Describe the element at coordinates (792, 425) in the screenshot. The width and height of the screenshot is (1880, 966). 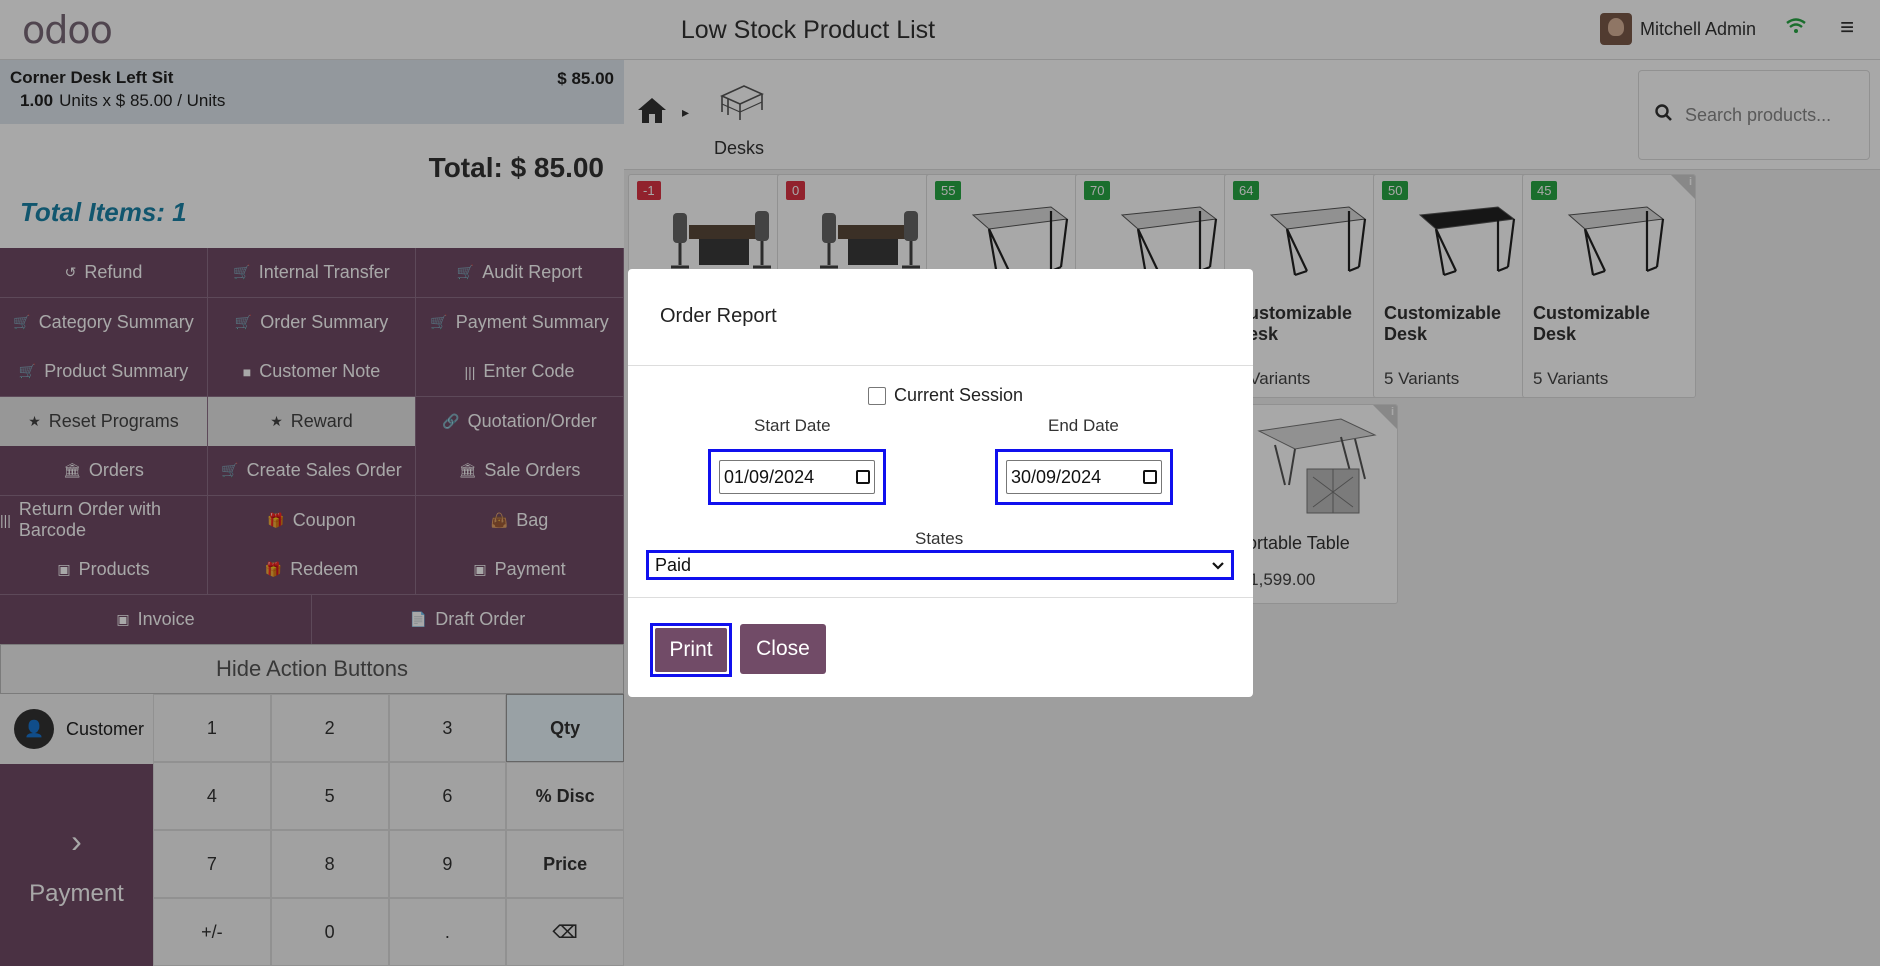
I see `start-date-label: Start Date` at that location.